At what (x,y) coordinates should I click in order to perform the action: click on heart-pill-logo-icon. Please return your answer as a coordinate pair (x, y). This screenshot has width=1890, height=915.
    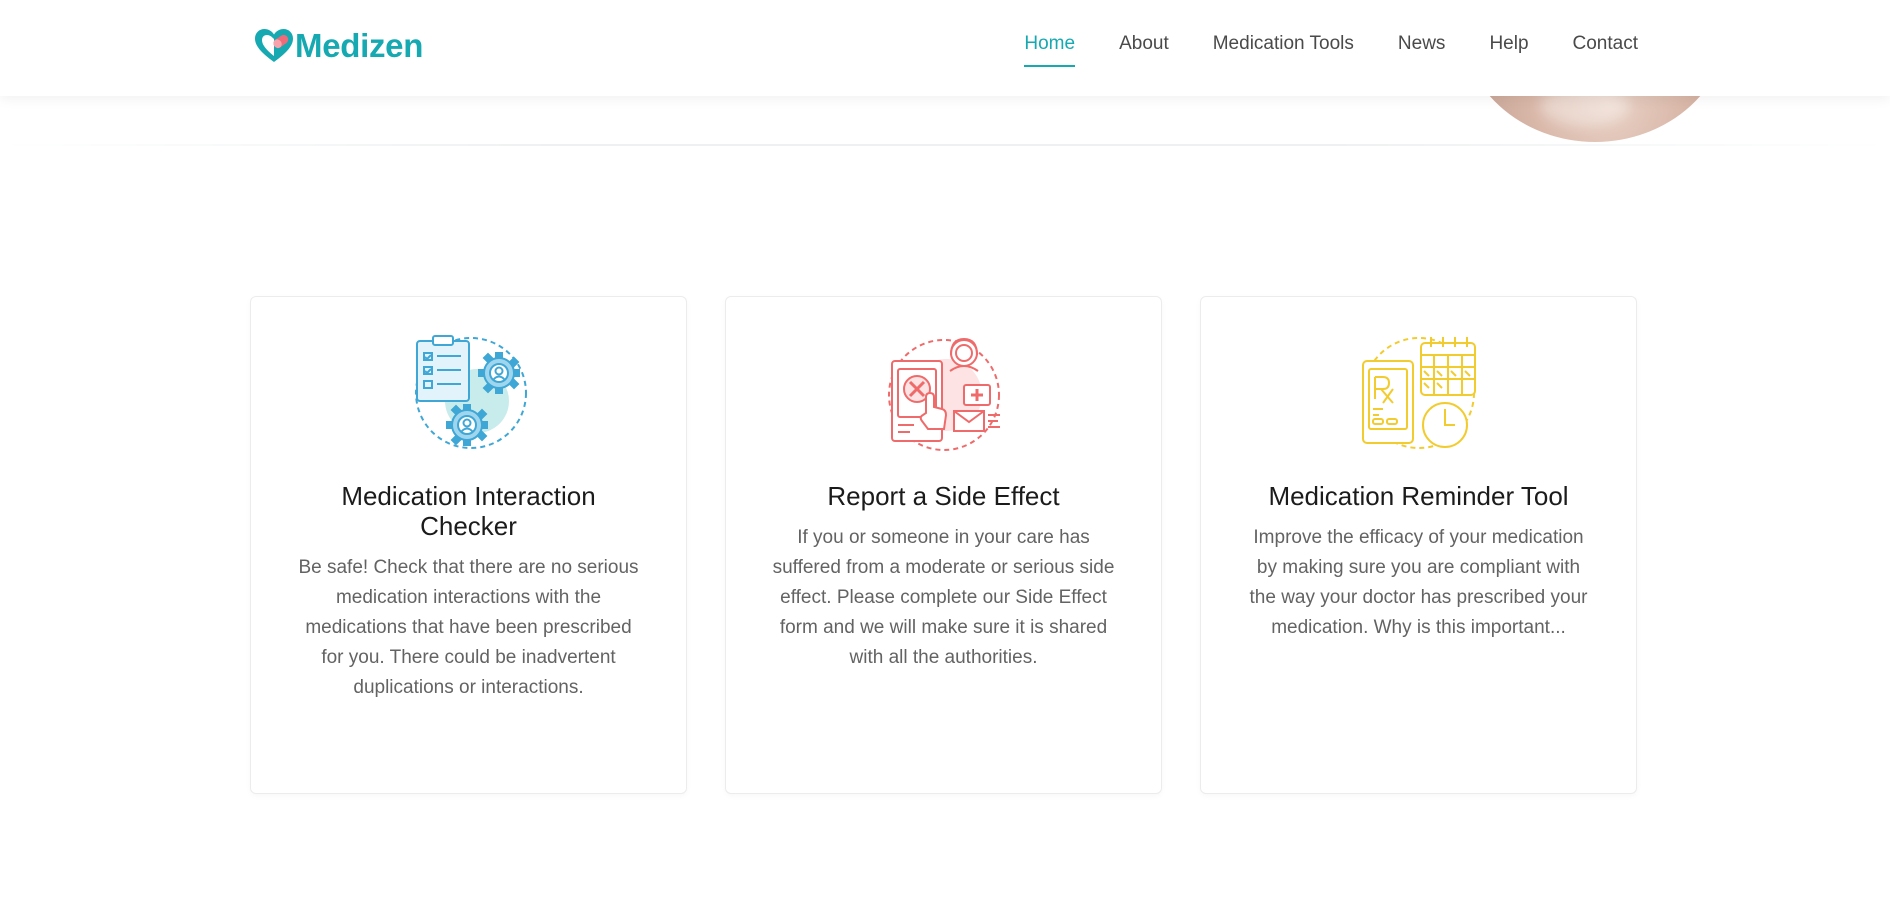
    Looking at the image, I should click on (274, 45).